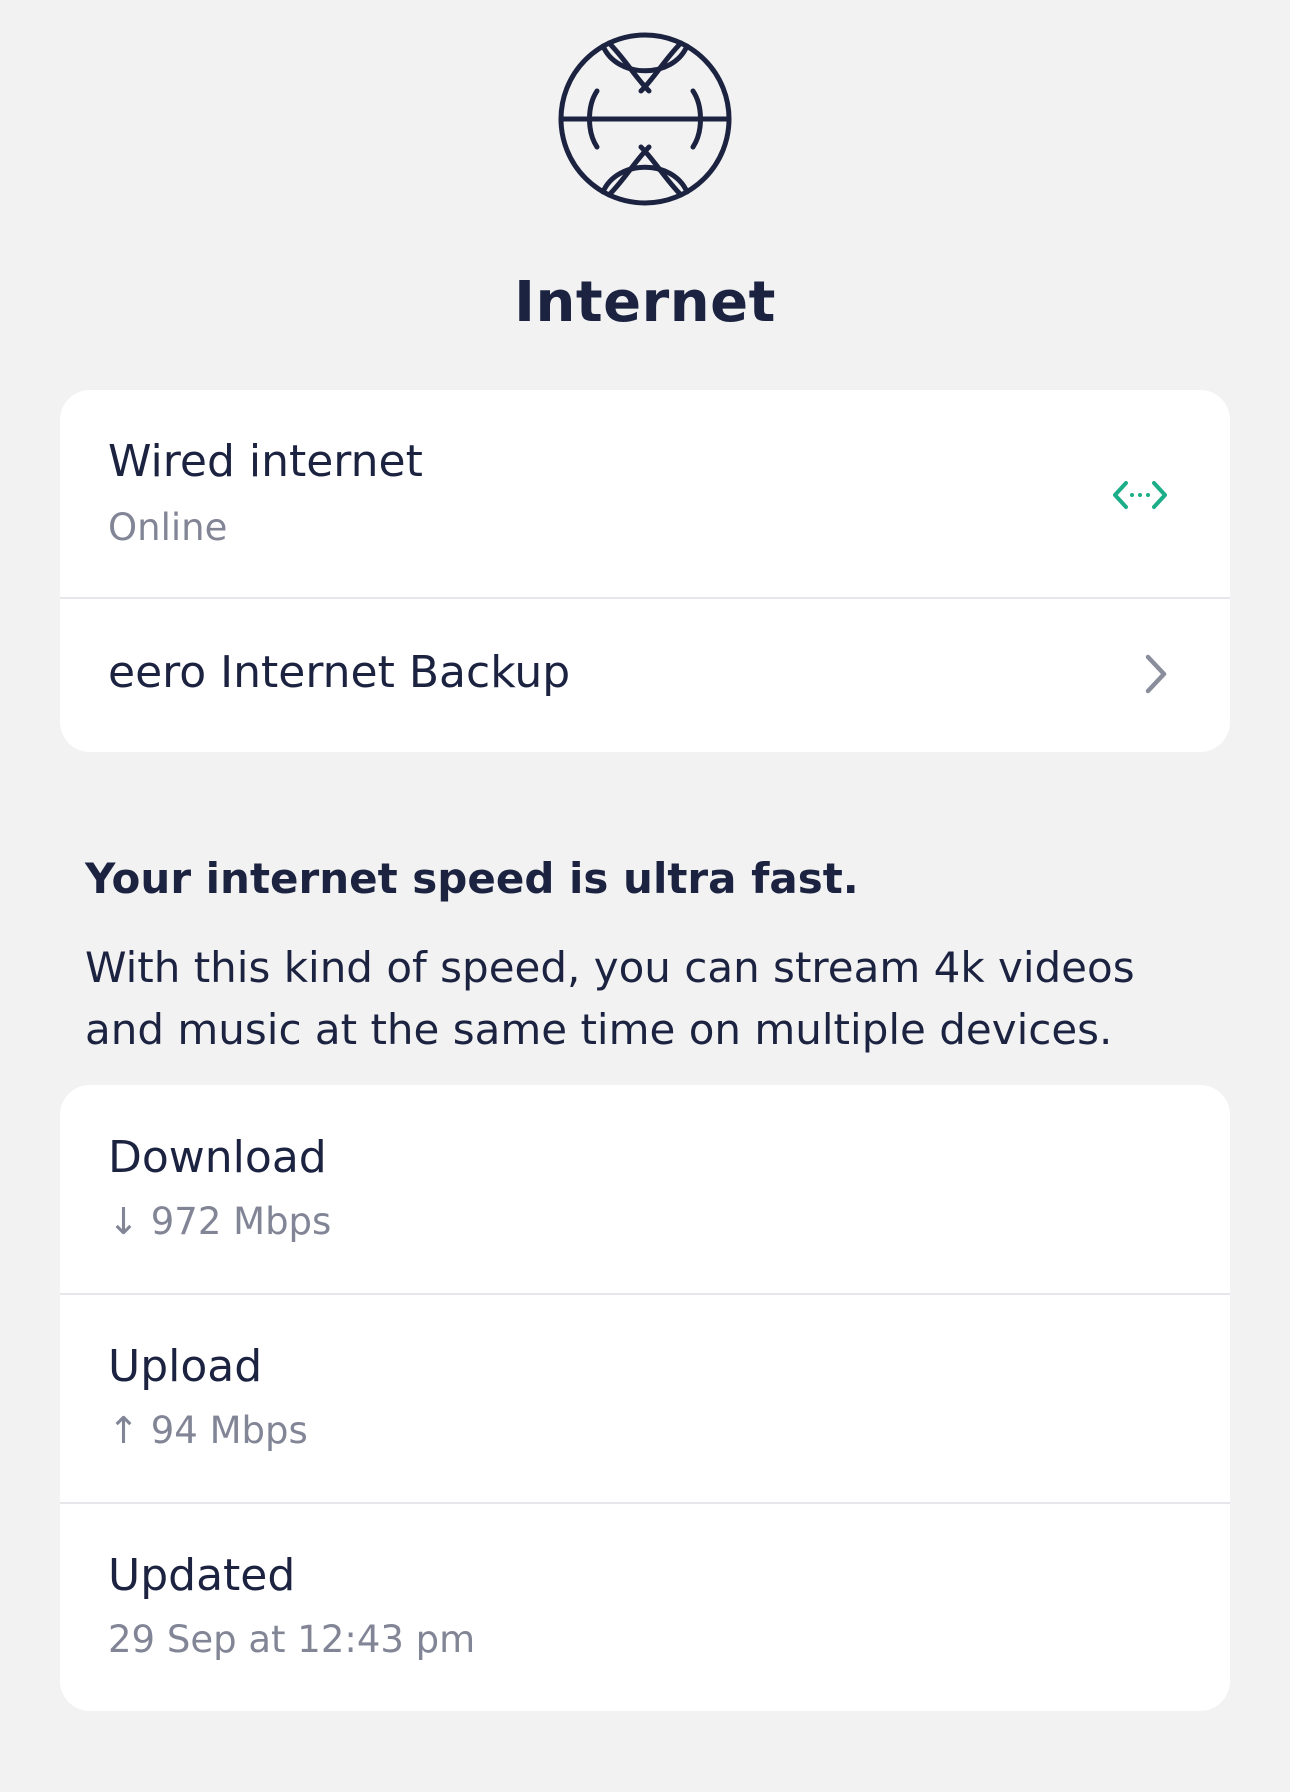  Describe the element at coordinates (168, 527) in the screenshot. I see `wired-internet-status: Online` at that location.